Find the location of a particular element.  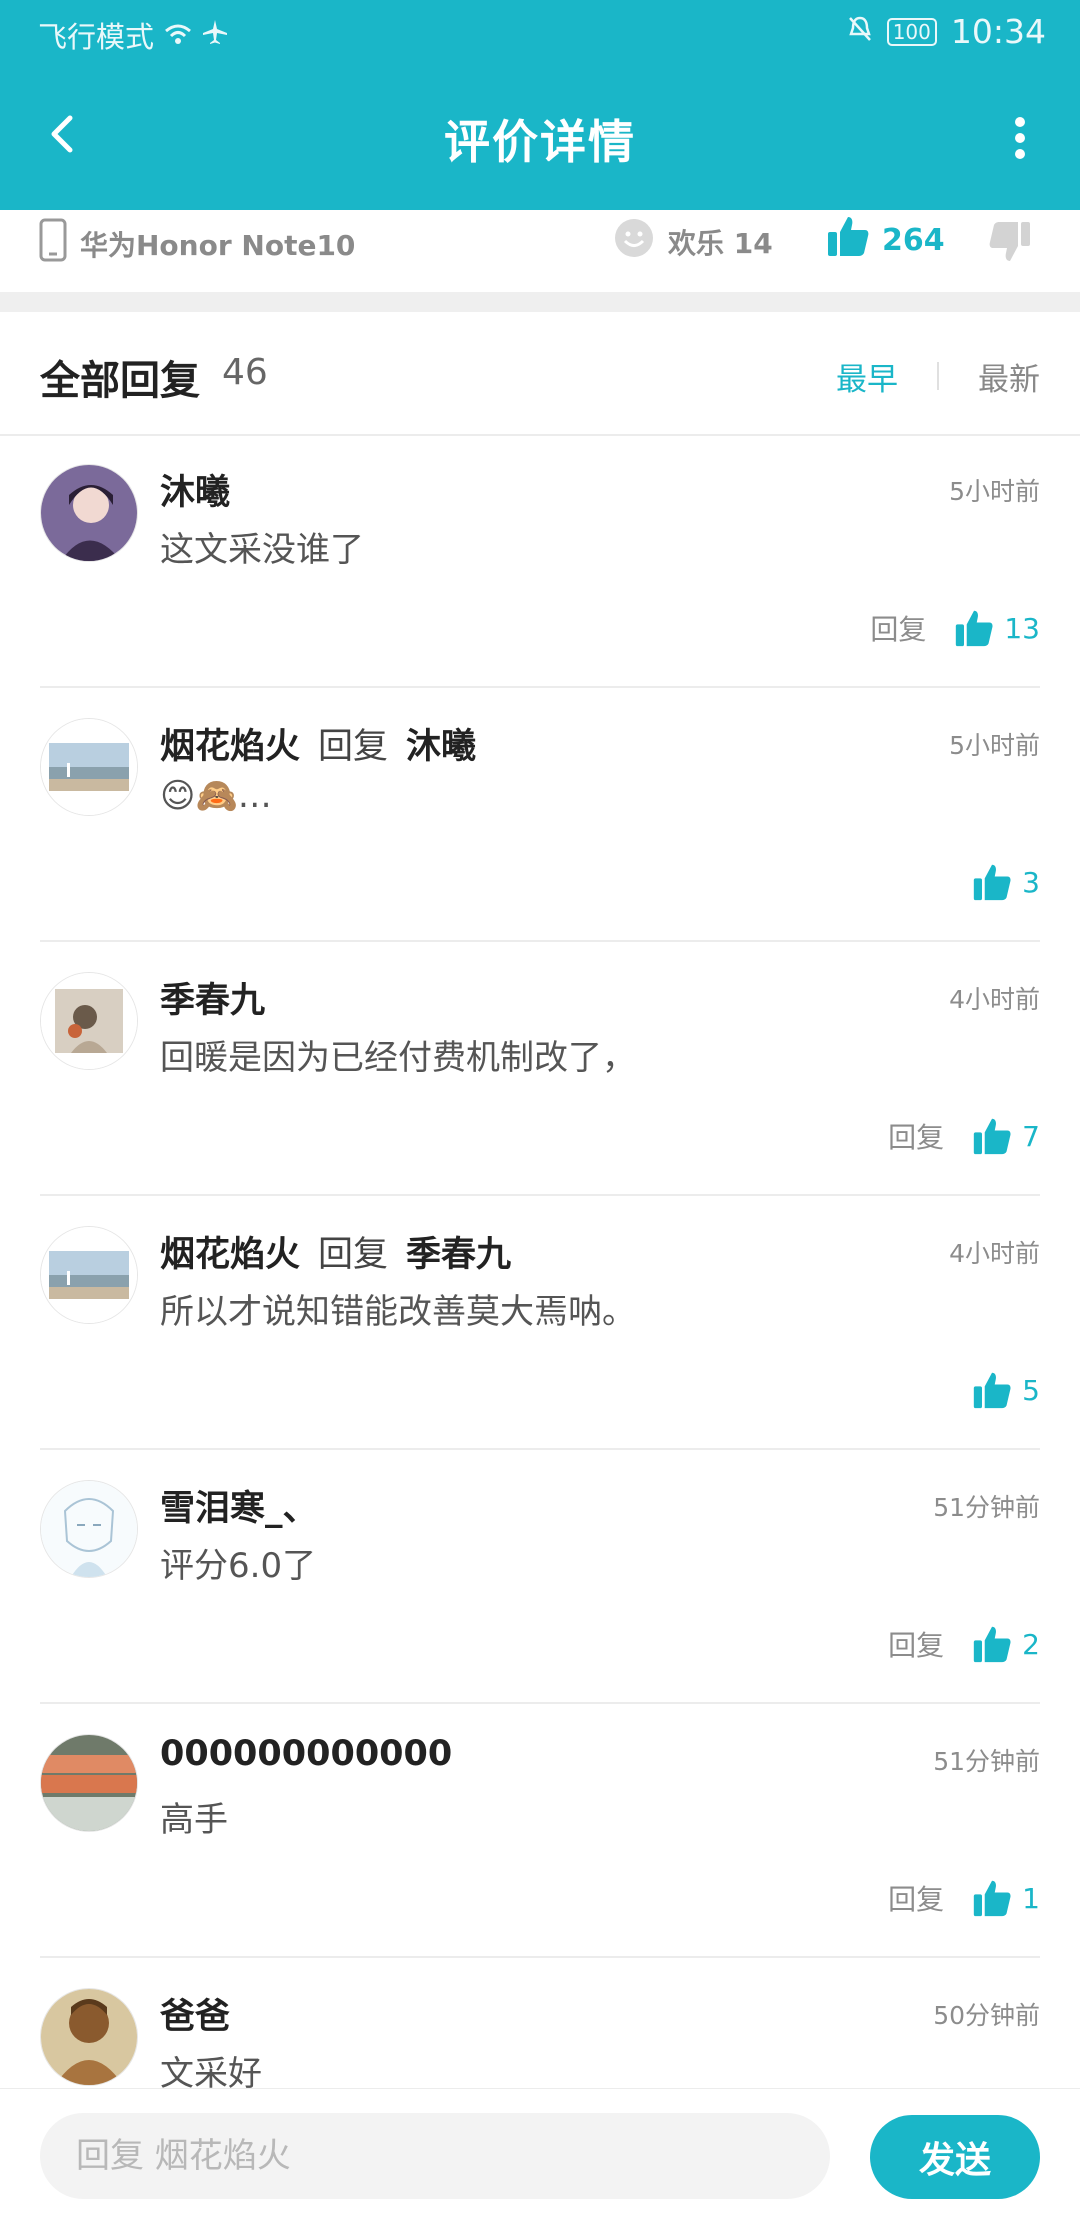

reply-bar: 发送 is located at coordinates (540, 2154).